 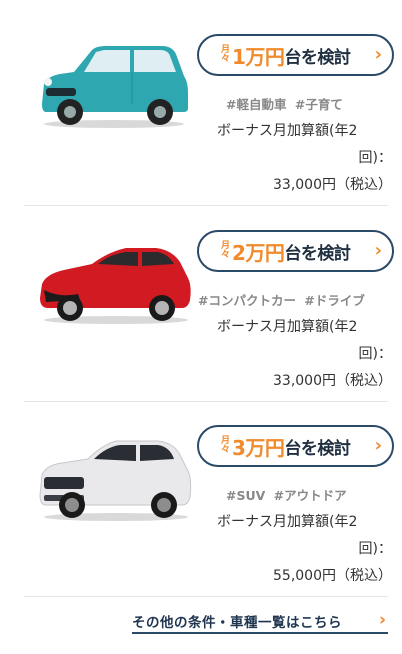 What do you see at coordinates (319, 104) in the screenshot?
I see `tag: #子育て` at bounding box center [319, 104].